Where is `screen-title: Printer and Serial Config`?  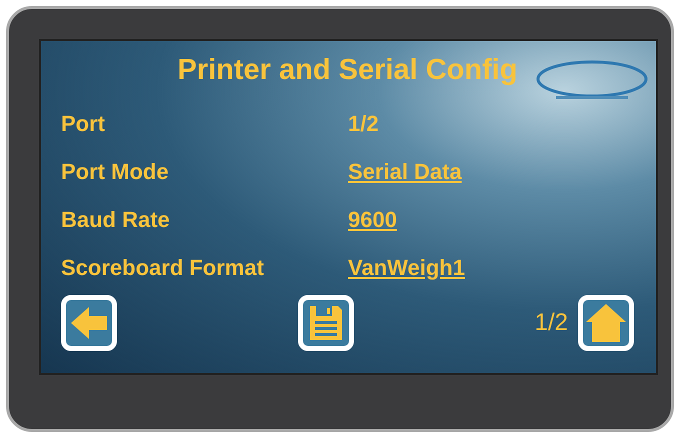 screen-title: Printer and Serial Config is located at coordinates (348, 71).